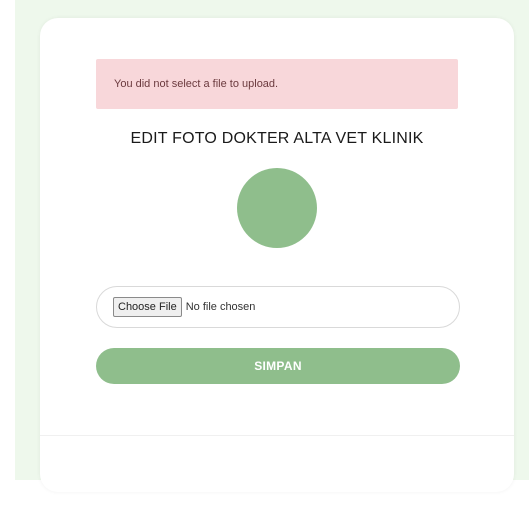 The image size is (529, 505). Describe the element at coordinates (277, 435) in the screenshot. I see `card-divider` at that location.